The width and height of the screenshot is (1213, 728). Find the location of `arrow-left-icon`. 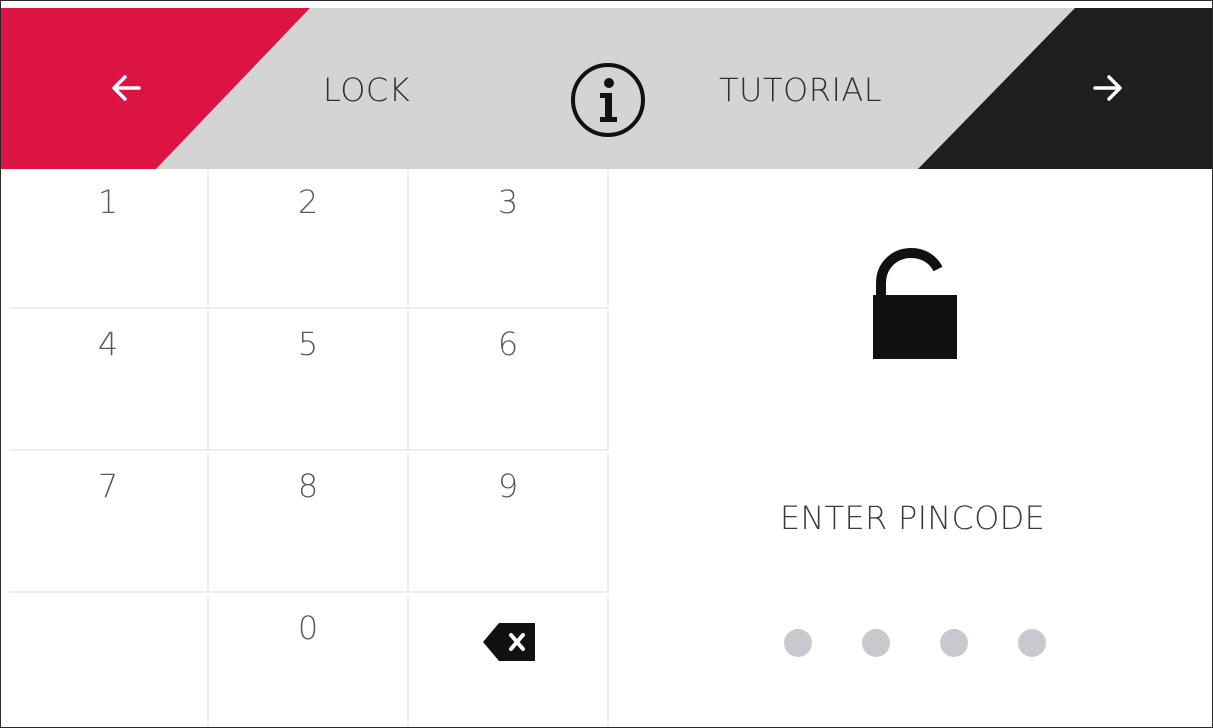

arrow-left-icon is located at coordinates (126, 88).